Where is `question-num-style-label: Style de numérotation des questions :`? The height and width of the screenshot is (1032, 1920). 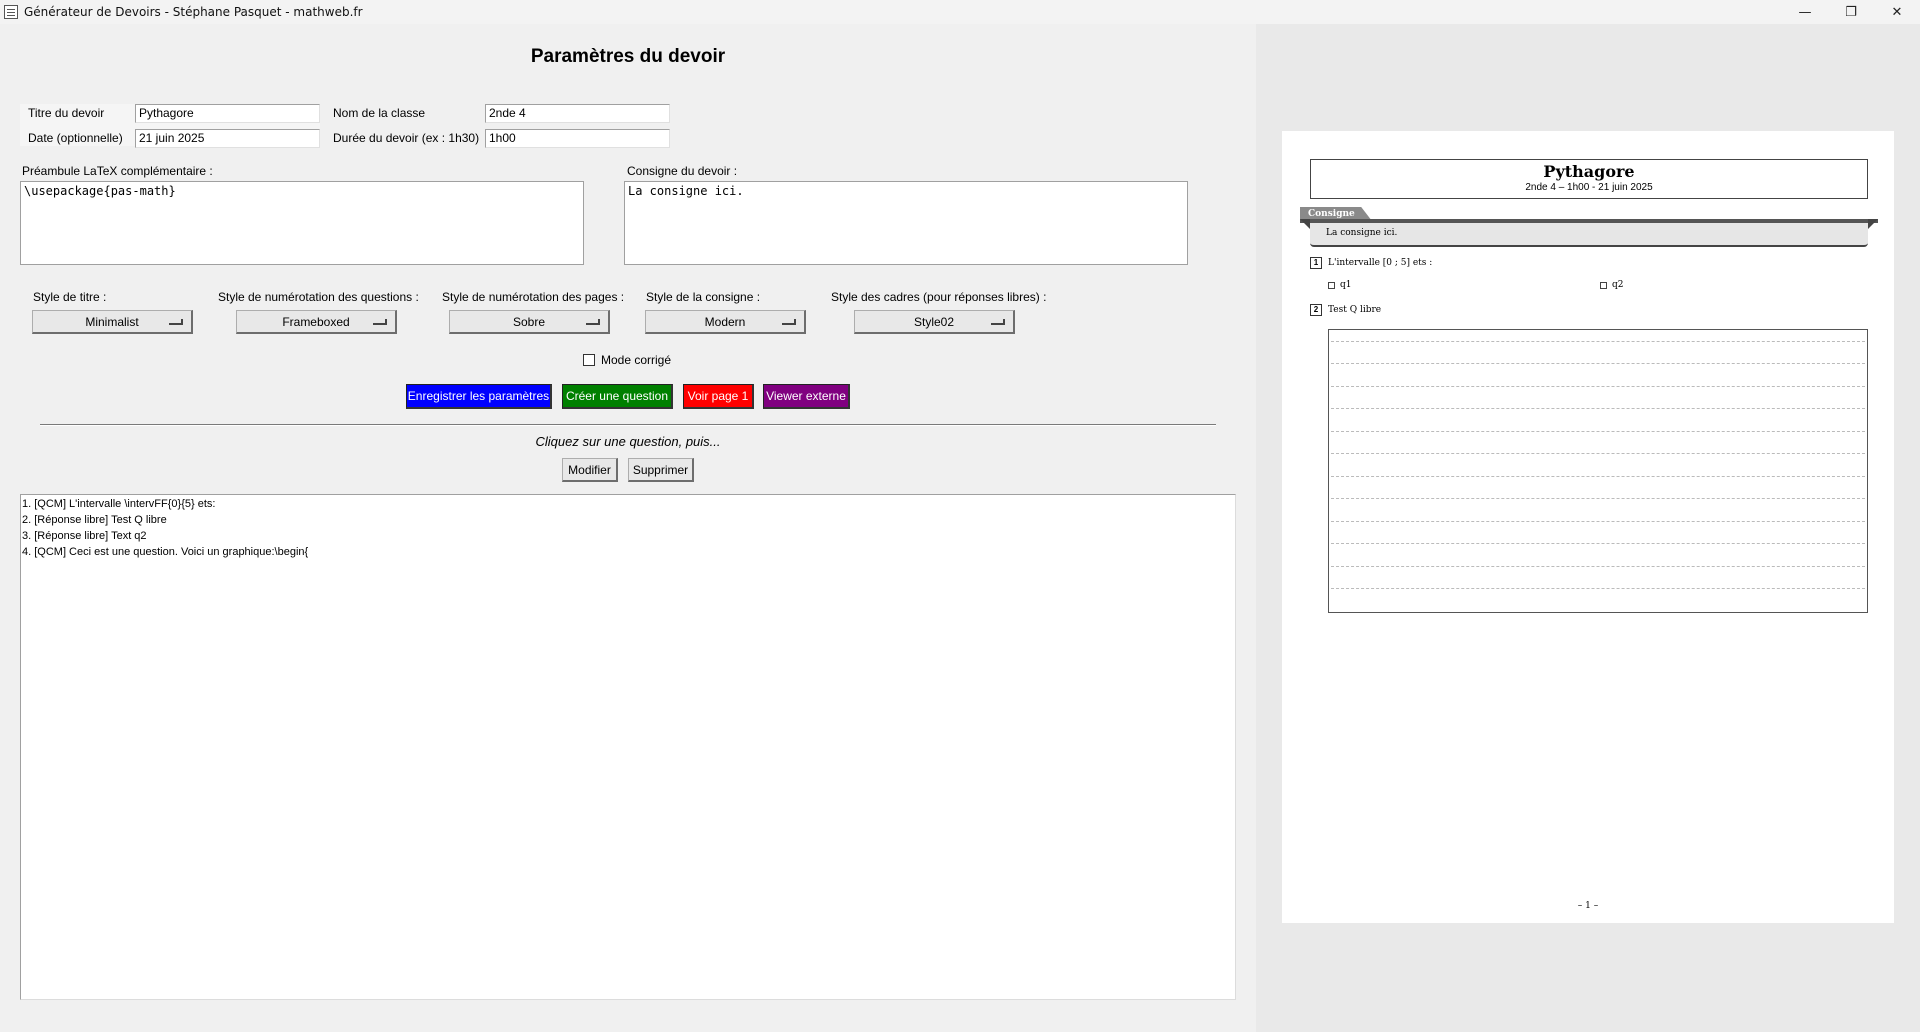 question-num-style-label: Style de numérotation des questions : is located at coordinates (318, 297).